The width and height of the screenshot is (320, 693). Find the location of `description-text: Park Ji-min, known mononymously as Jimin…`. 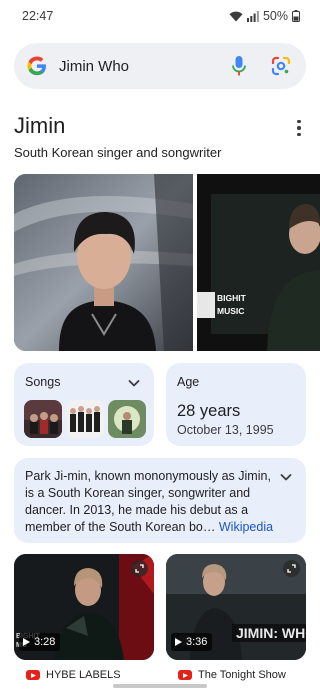

description-text: Park Ji-min, known mononymously as Jimin… is located at coordinates (150, 502).